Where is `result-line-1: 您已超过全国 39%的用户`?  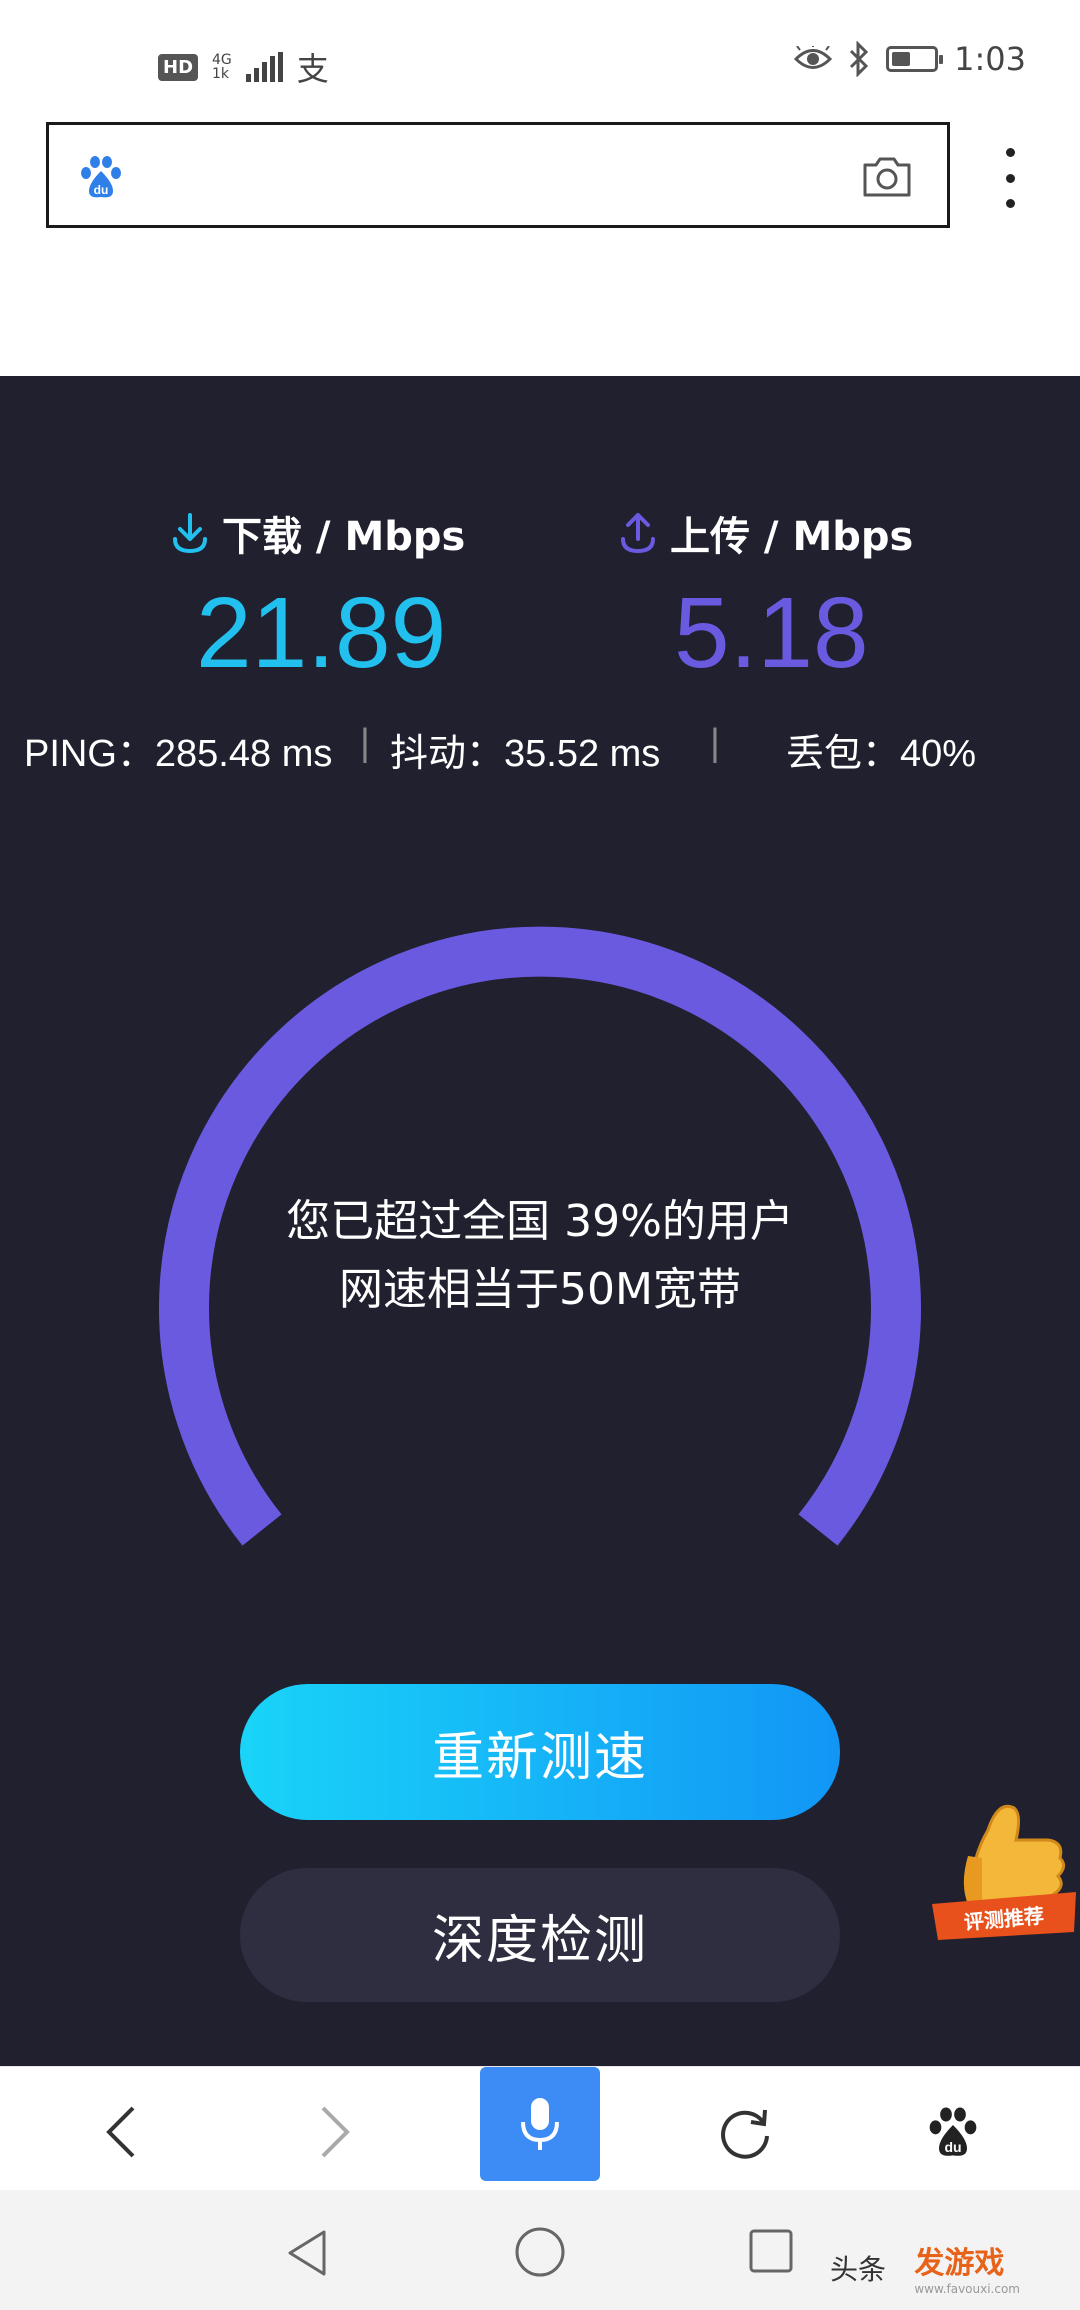
result-line-1: 您已超过全国 39%的用户 is located at coordinates (540, 1221).